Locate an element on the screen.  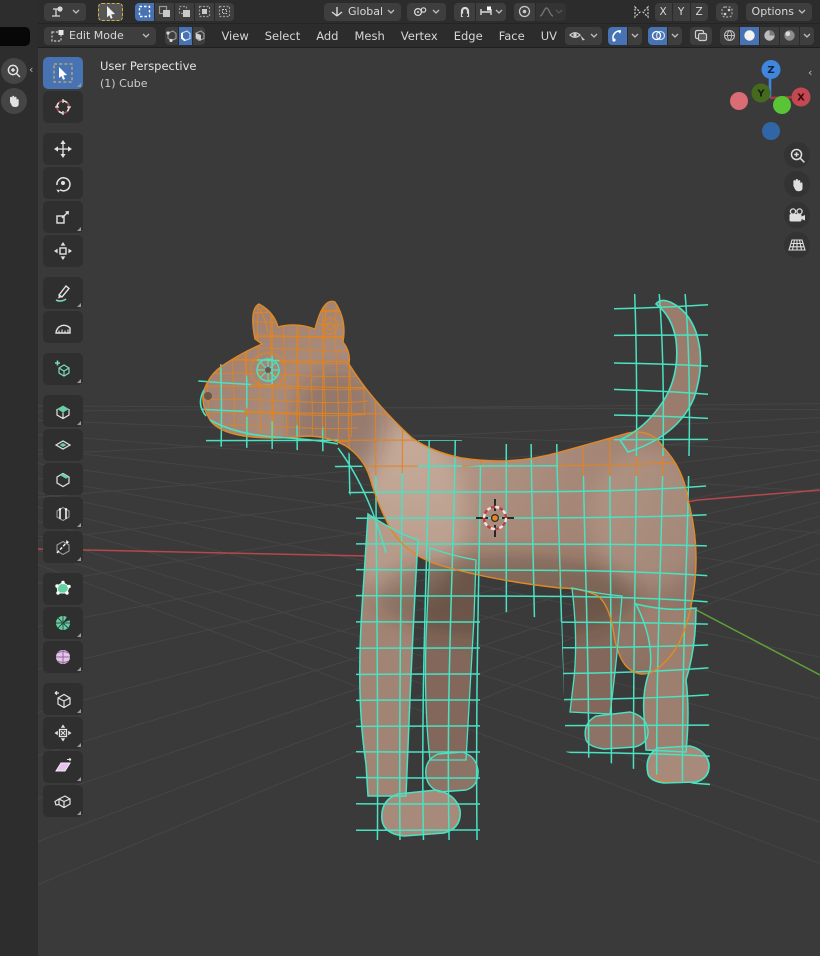
select-mode-subtract is located at coordinates (184, 11).